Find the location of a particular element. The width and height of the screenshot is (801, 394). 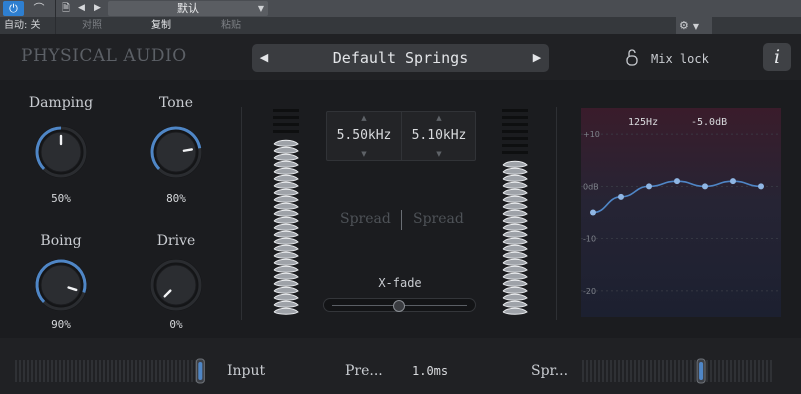

preset-prev-button: ◀ is located at coordinates (264, 58).